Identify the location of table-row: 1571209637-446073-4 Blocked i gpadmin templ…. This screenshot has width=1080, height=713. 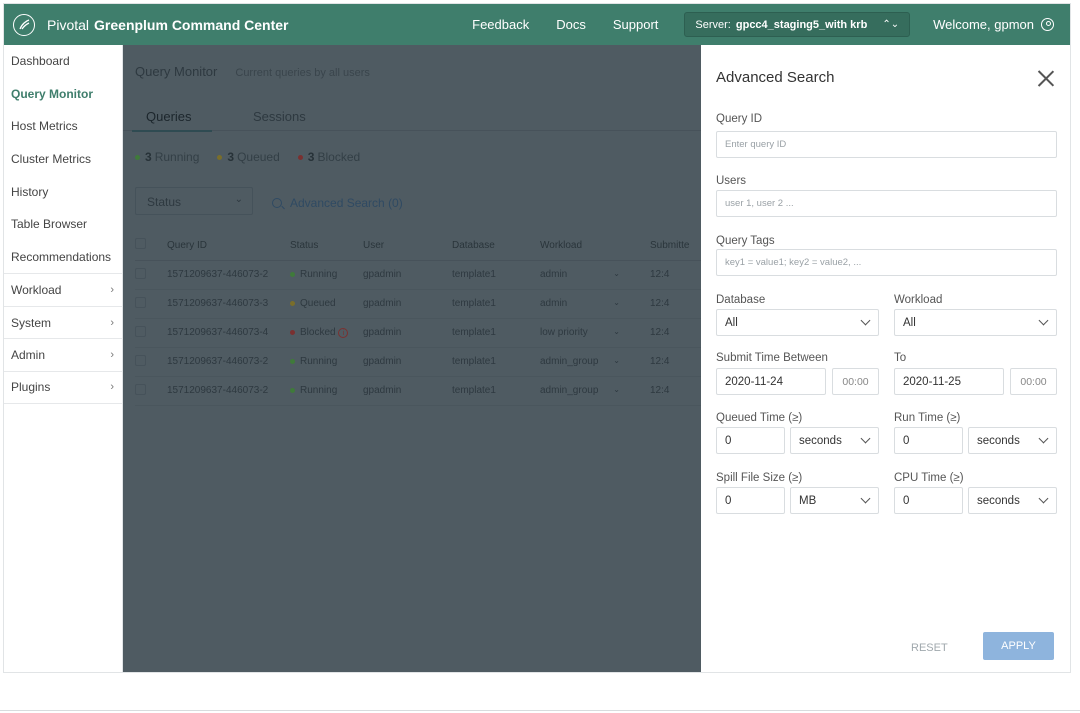
(418, 333).